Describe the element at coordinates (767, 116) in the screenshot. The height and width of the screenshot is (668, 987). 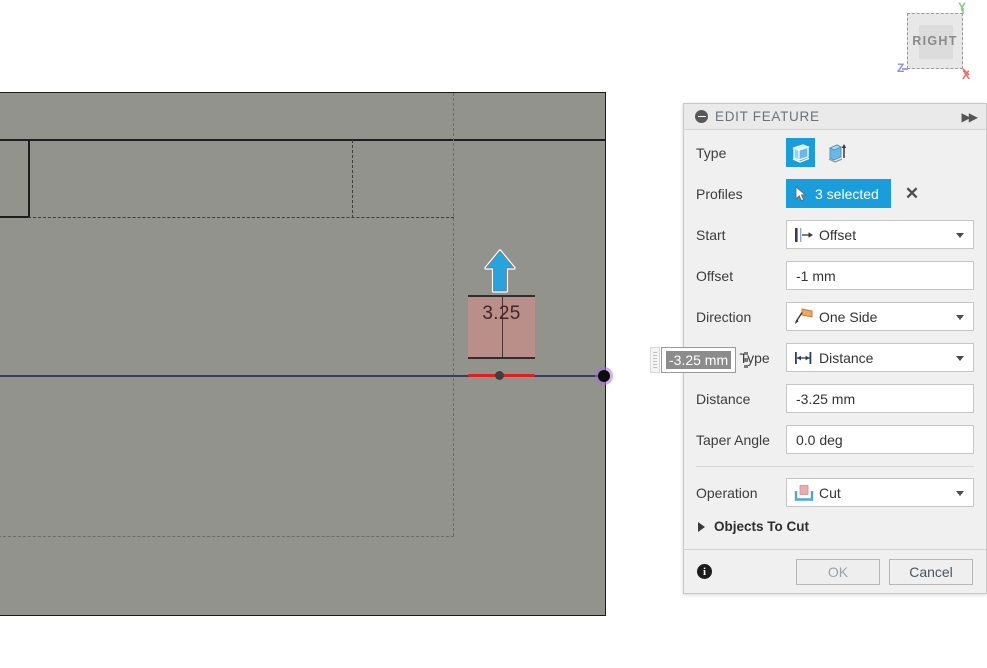
I see `dialog-title-label: EDIT FEATURE` at that location.